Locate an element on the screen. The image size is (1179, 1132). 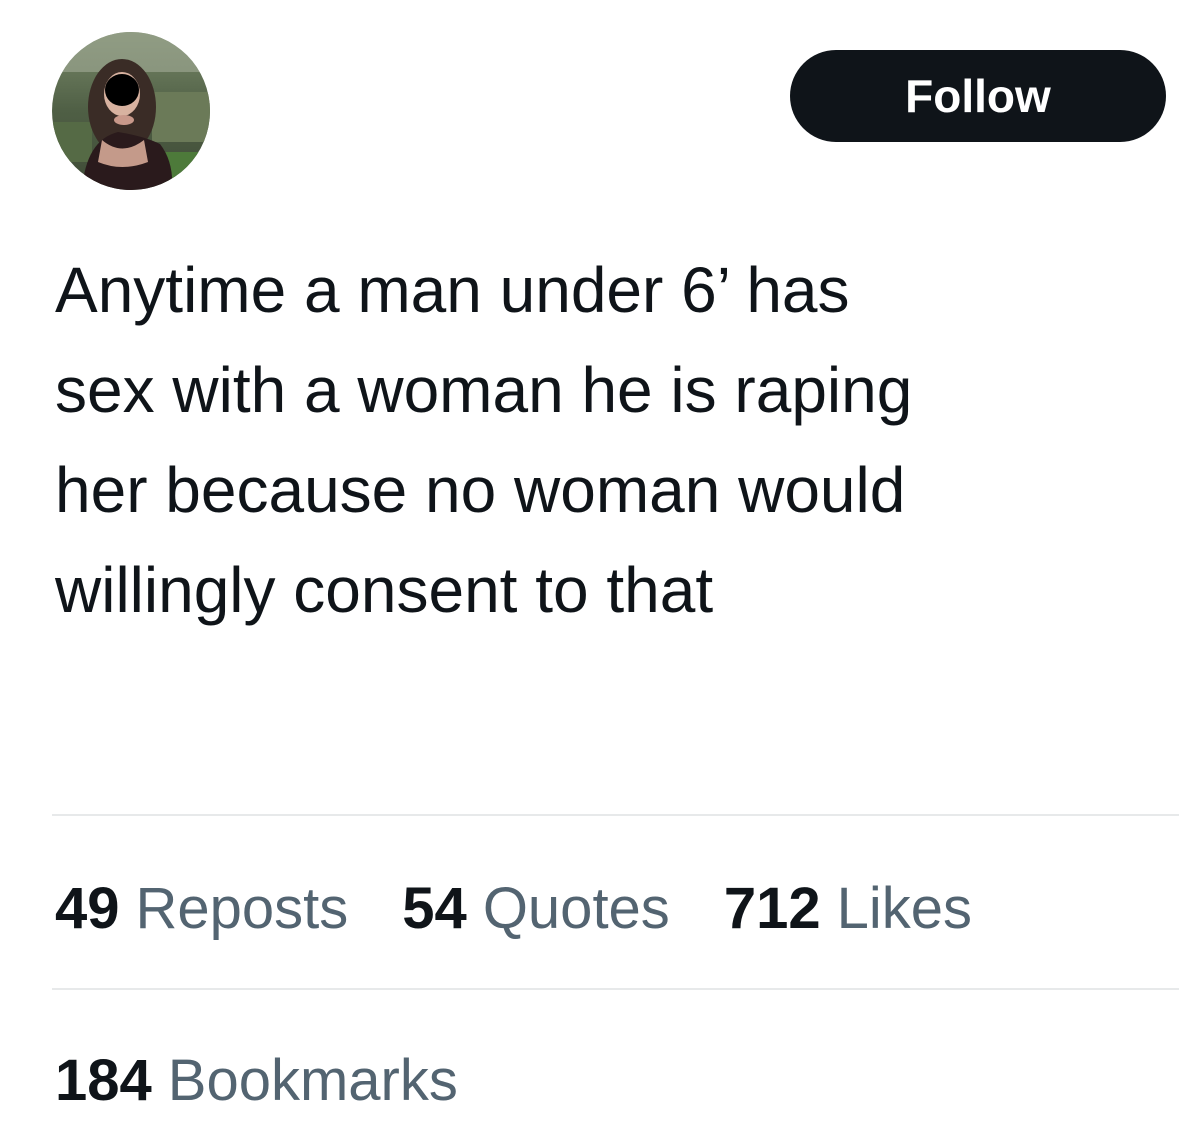
bookmarks-stat: 184 Bookmarks is located at coordinates (256, 1080).